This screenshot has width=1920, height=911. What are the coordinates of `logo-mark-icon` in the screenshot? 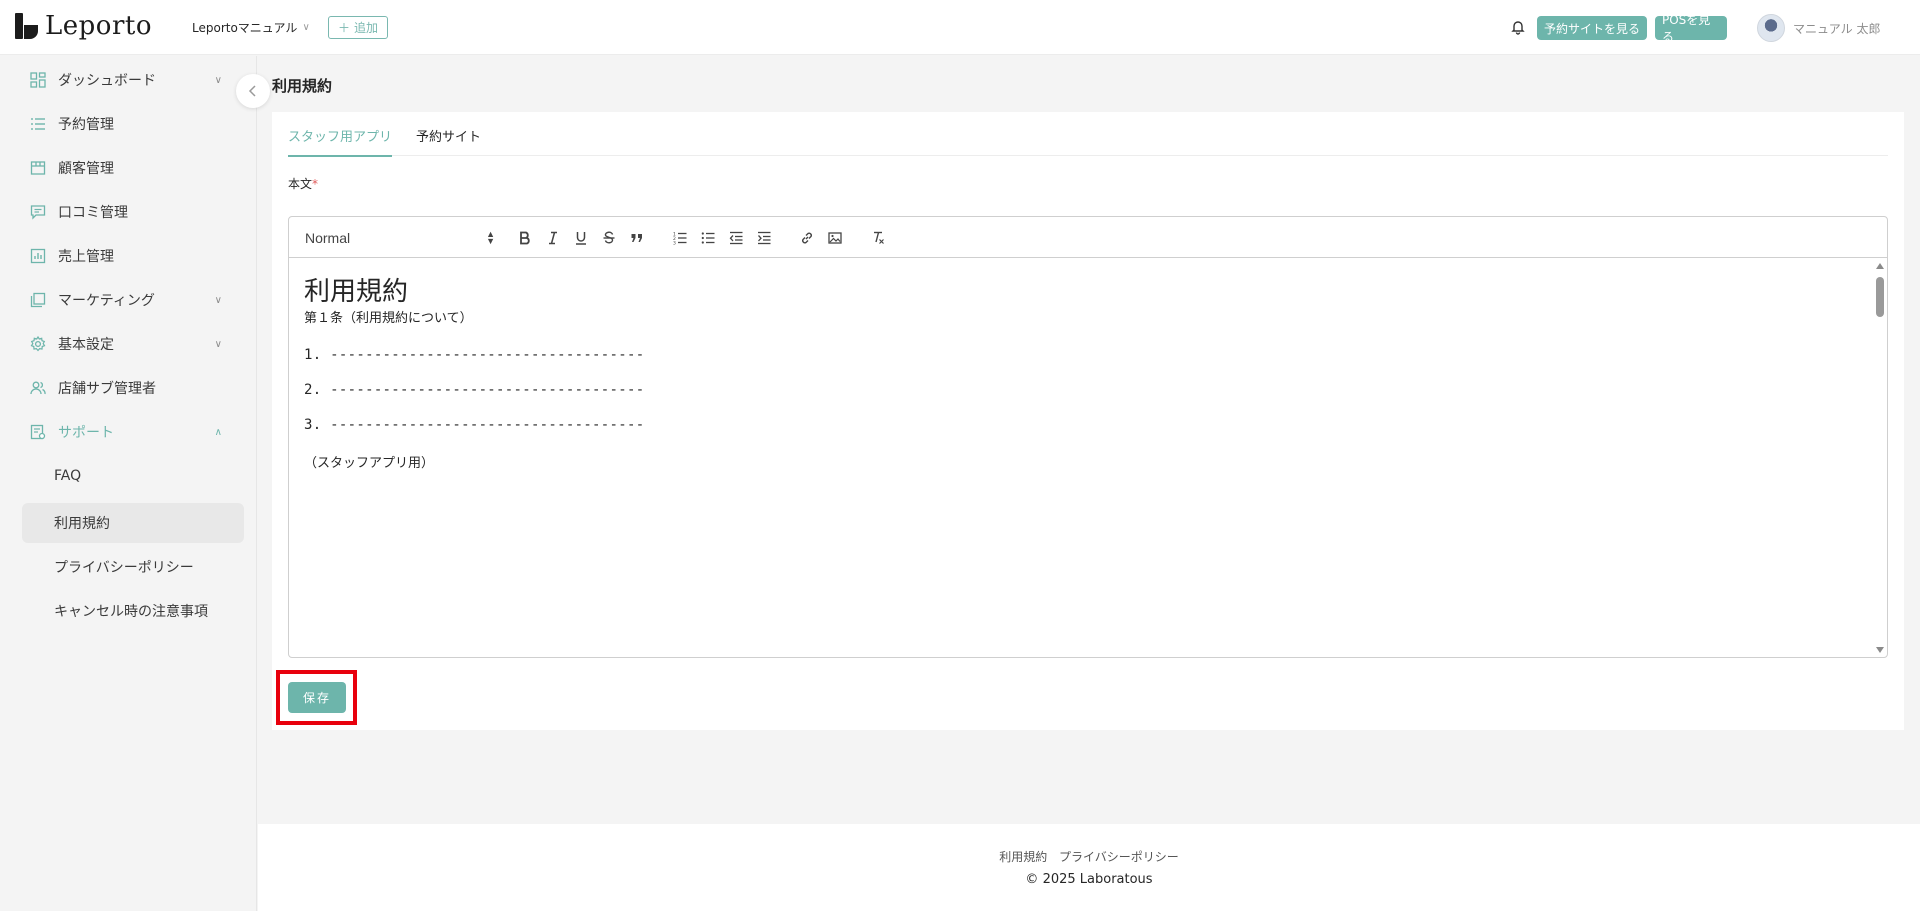 It's located at (27, 26).